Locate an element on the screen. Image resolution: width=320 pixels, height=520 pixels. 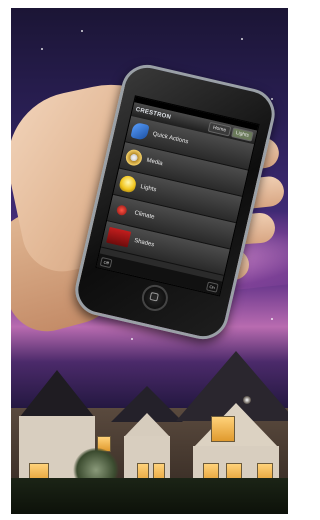
porch-light is located at coordinates (247, 400).